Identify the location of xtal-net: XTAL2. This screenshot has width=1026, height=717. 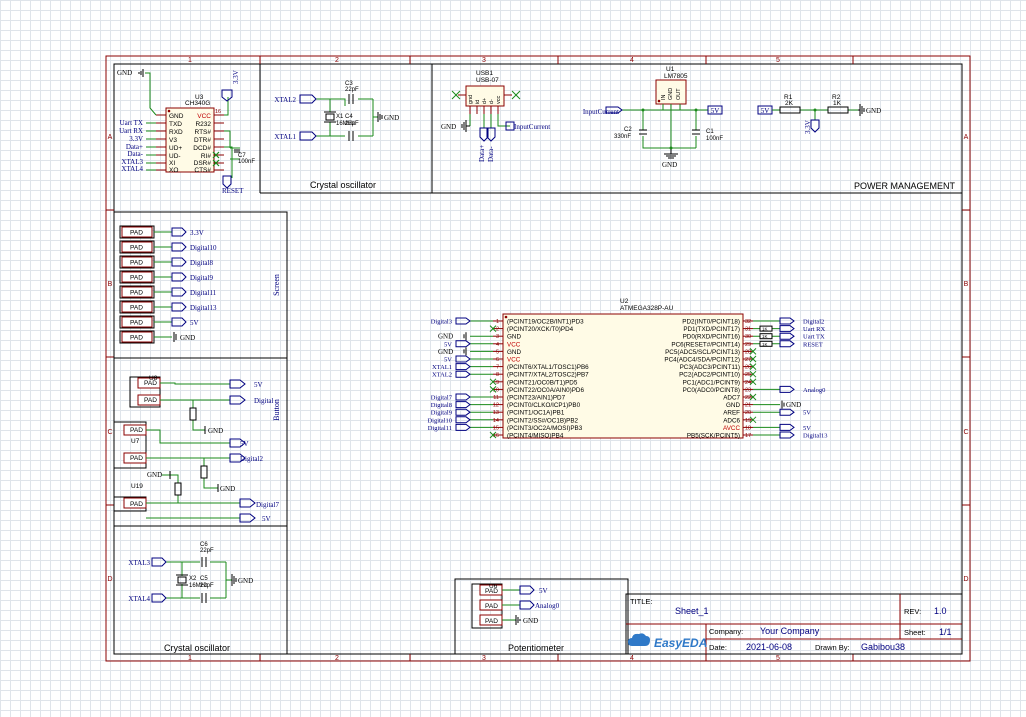
(285, 100).